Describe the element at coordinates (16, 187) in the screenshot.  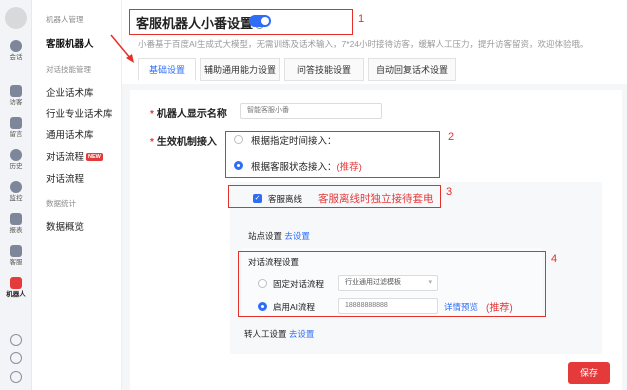
I see `monitor-icon` at that location.